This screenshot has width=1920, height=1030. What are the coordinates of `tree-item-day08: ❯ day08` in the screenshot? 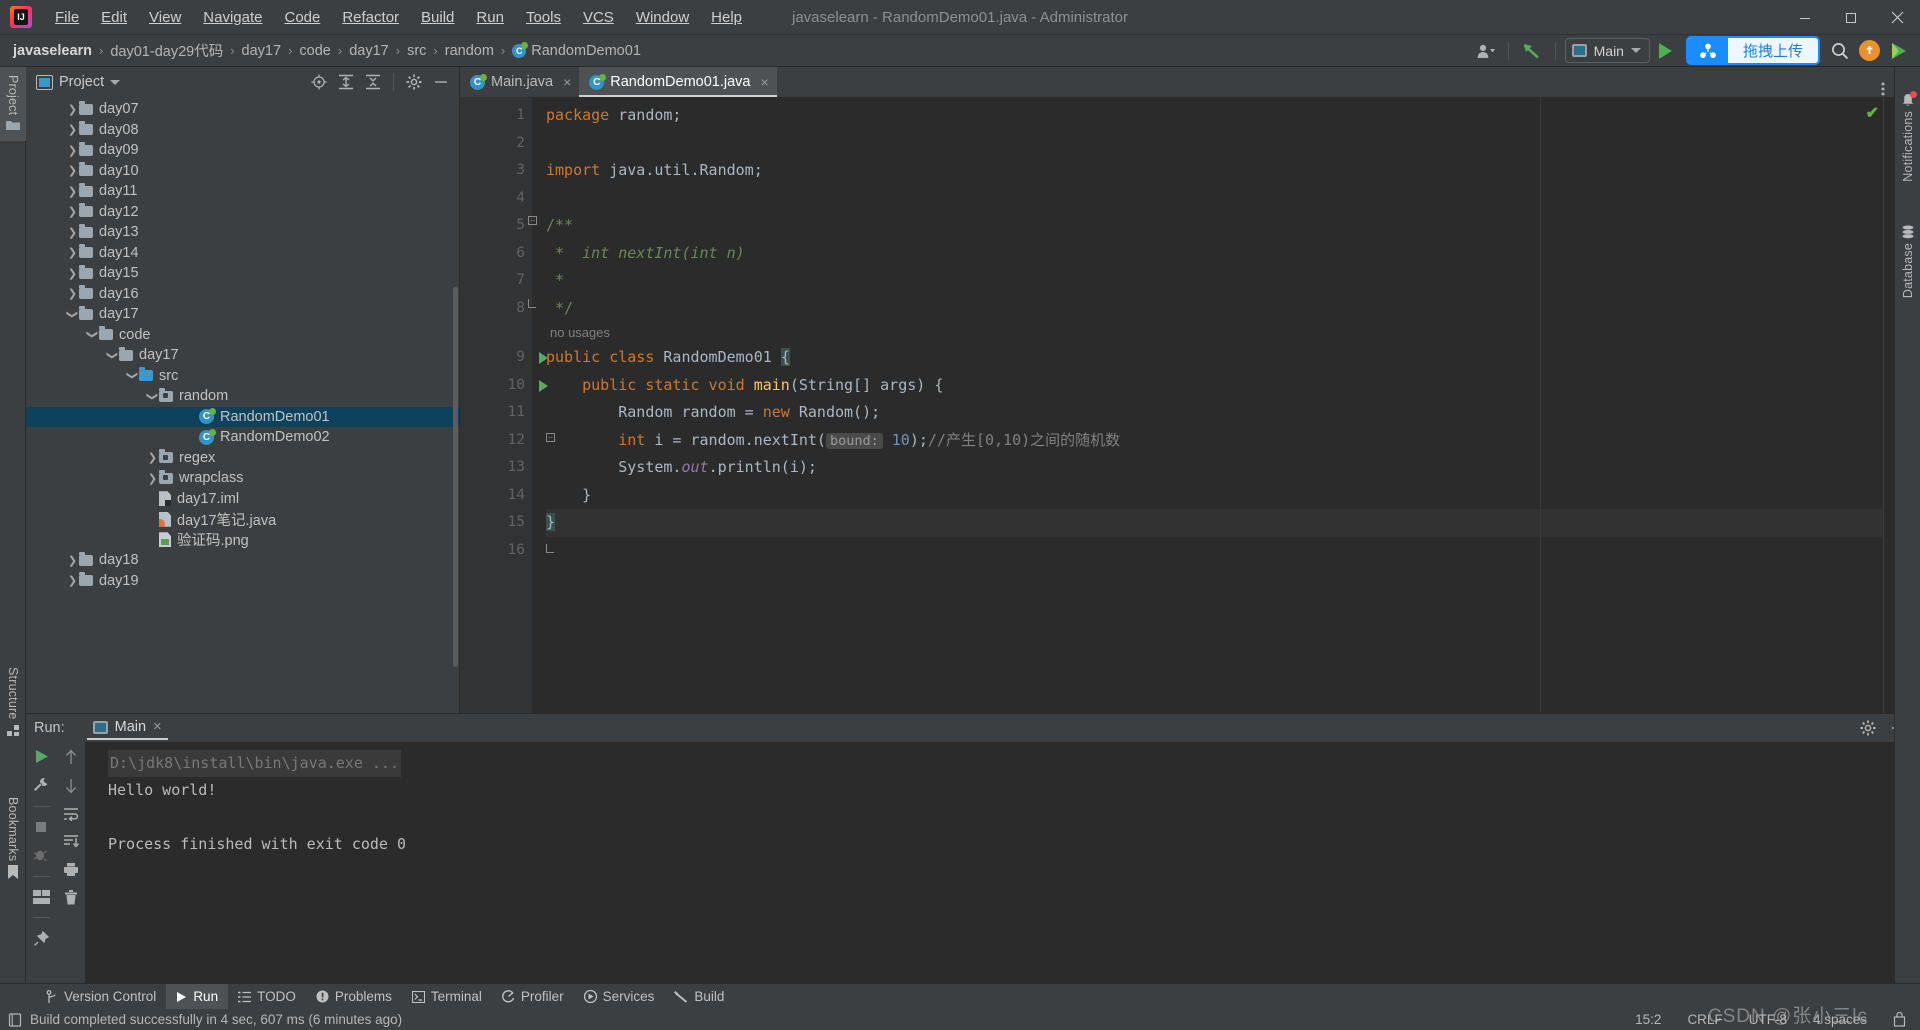 It's located at (242, 130).